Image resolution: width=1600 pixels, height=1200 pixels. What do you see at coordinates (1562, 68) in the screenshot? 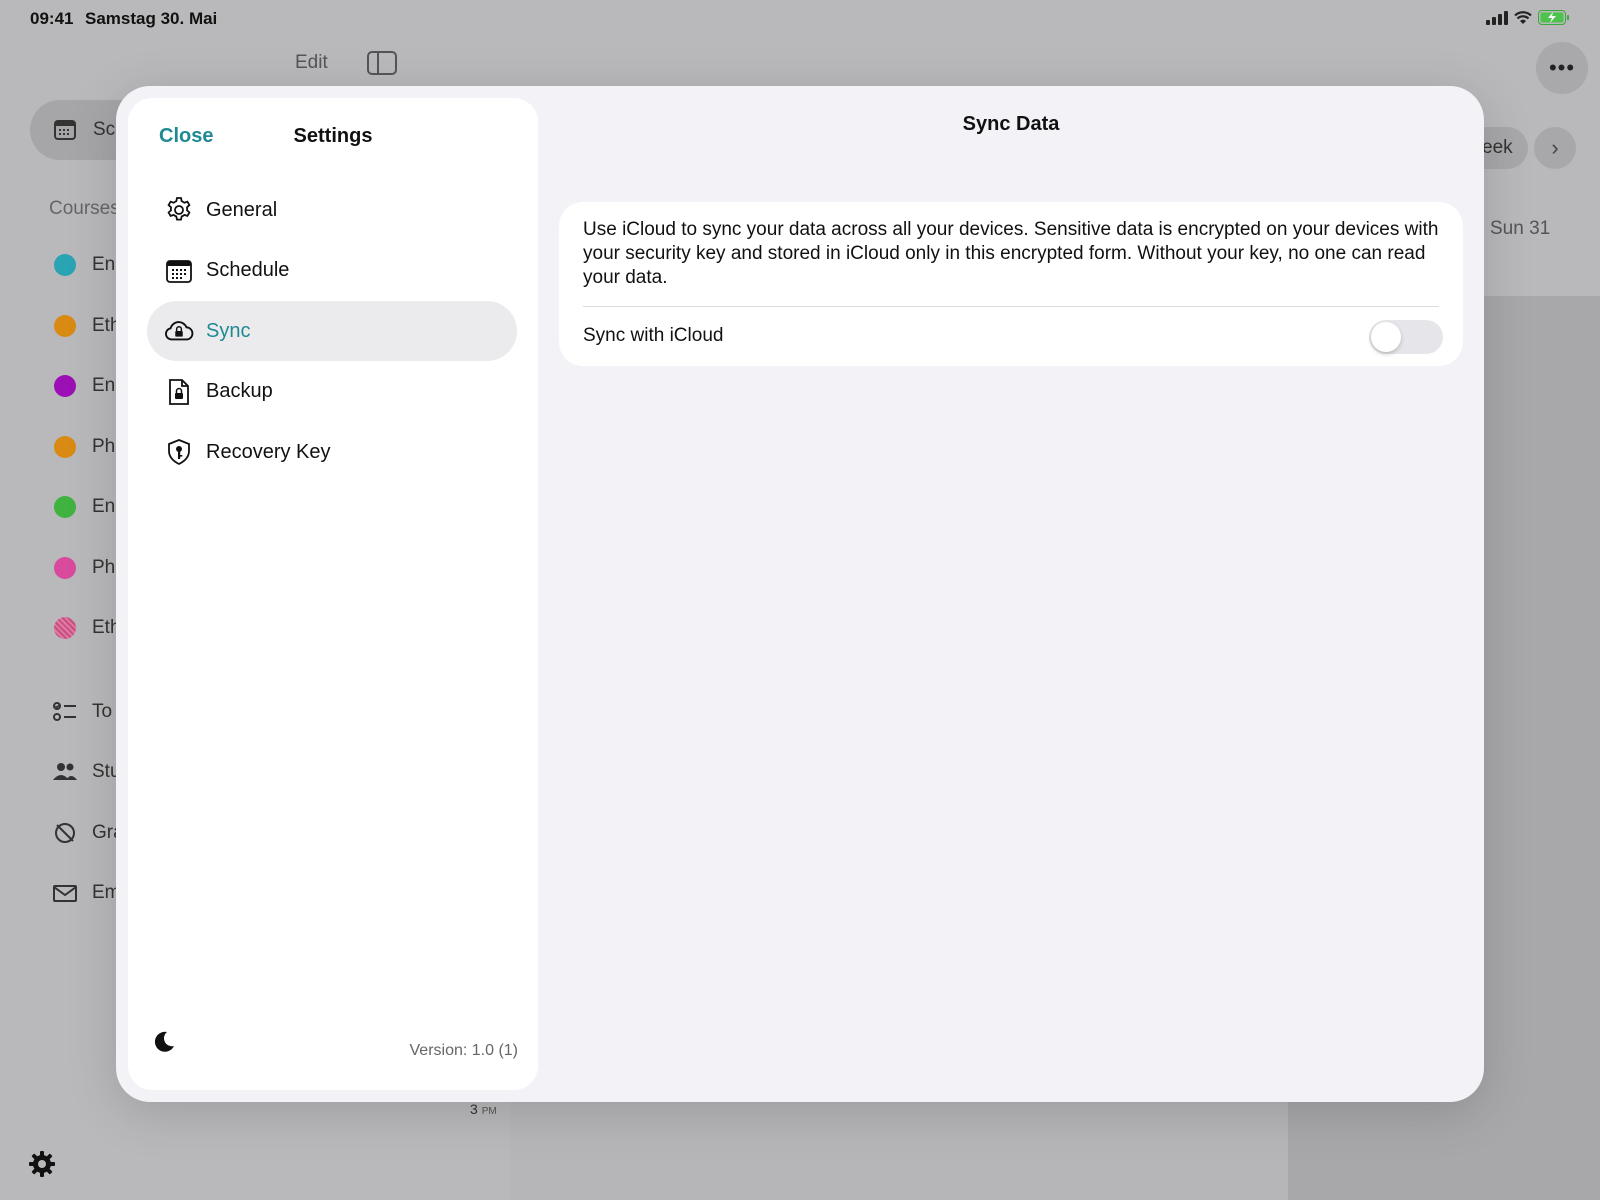
I see `more-options-icon: •••` at bounding box center [1562, 68].